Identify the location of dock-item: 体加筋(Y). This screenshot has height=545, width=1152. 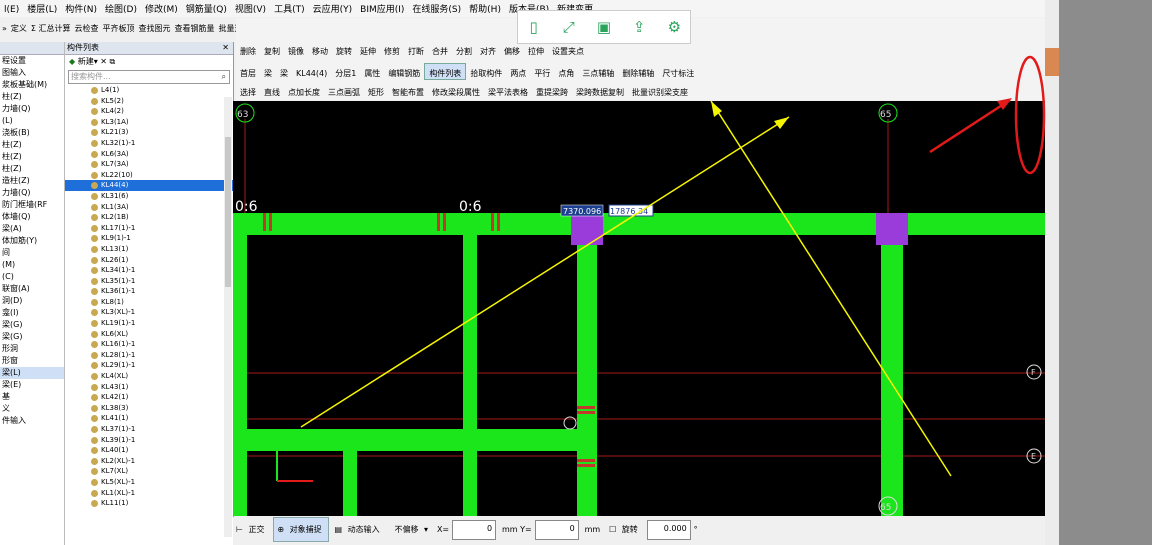
(32, 241).